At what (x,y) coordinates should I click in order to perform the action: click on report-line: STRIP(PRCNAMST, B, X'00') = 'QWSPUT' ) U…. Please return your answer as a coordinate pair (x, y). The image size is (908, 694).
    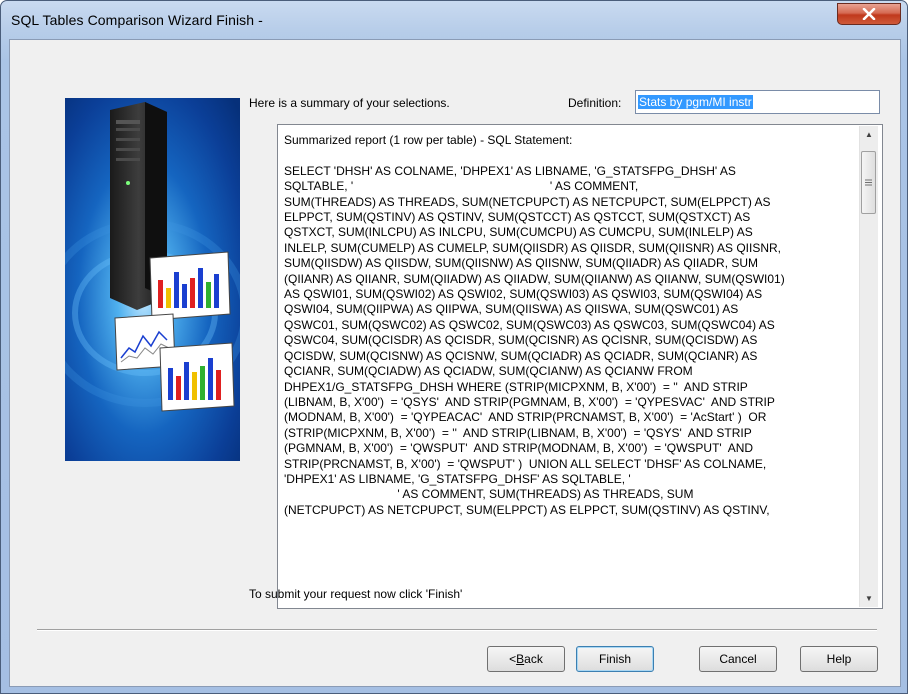
    Looking at the image, I should click on (525, 463).